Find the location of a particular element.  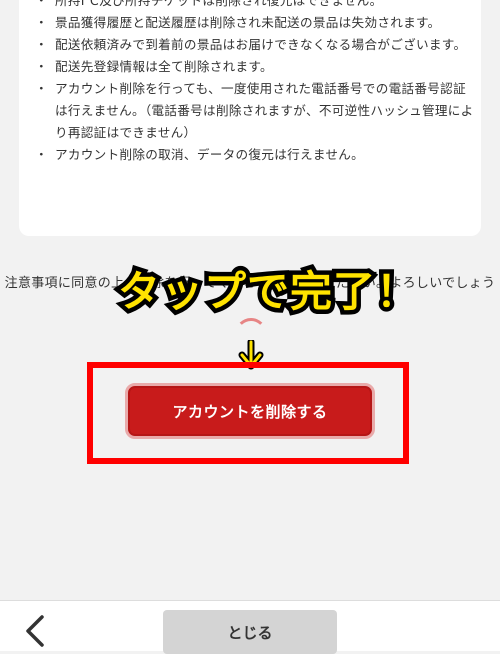

chevron-left-icon is located at coordinates (35, 631).